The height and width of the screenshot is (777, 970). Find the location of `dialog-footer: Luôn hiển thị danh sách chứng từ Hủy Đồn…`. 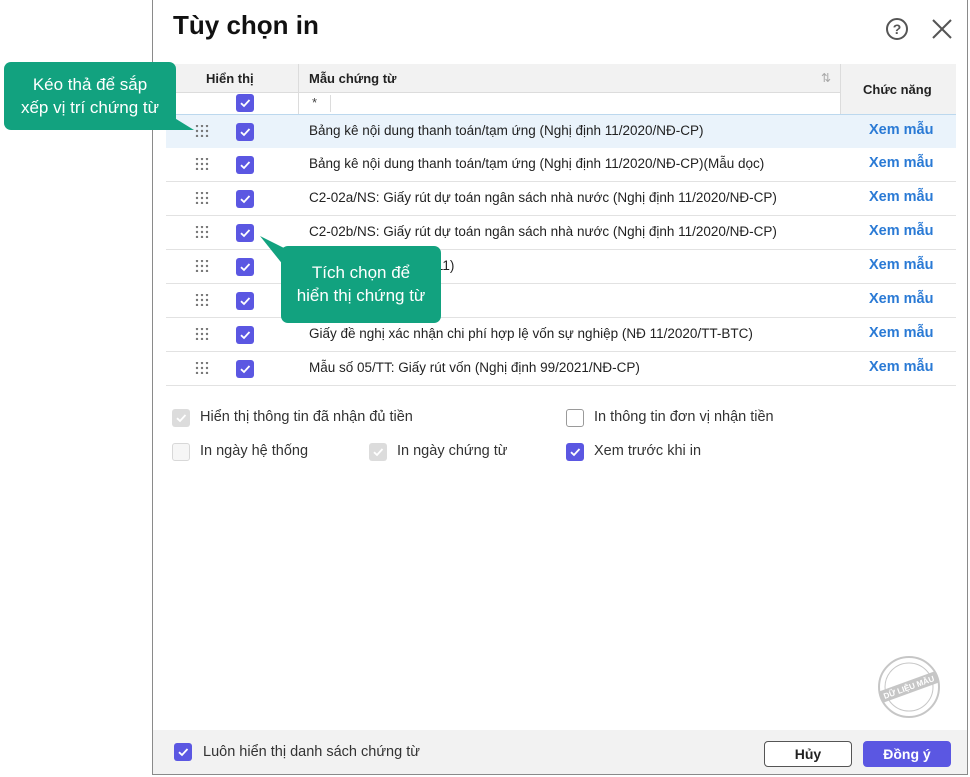

dialog-footer: Luôn hiển thị danh sách chứng từ Hủy Đồn… is located at coordinates (560, 752).